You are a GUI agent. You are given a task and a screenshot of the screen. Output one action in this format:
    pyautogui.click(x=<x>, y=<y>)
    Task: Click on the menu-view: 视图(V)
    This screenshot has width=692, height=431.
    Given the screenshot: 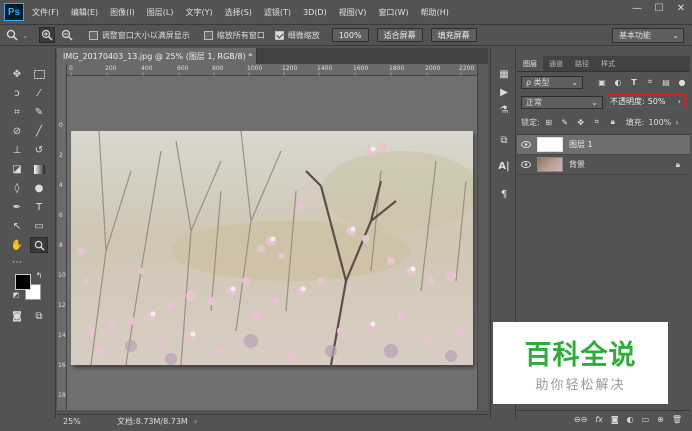 What is the action you would take?
    pyautogui.click(x=353, y=12)
    